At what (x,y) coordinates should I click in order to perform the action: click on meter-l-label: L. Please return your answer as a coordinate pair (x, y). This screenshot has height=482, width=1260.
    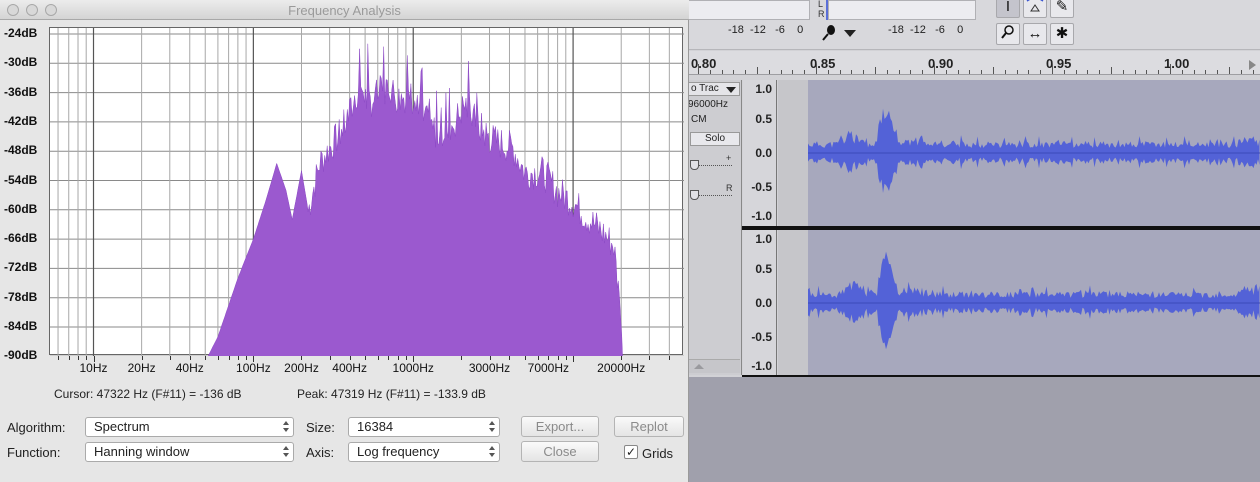
    Looking at the image, I should click on (821, 4).